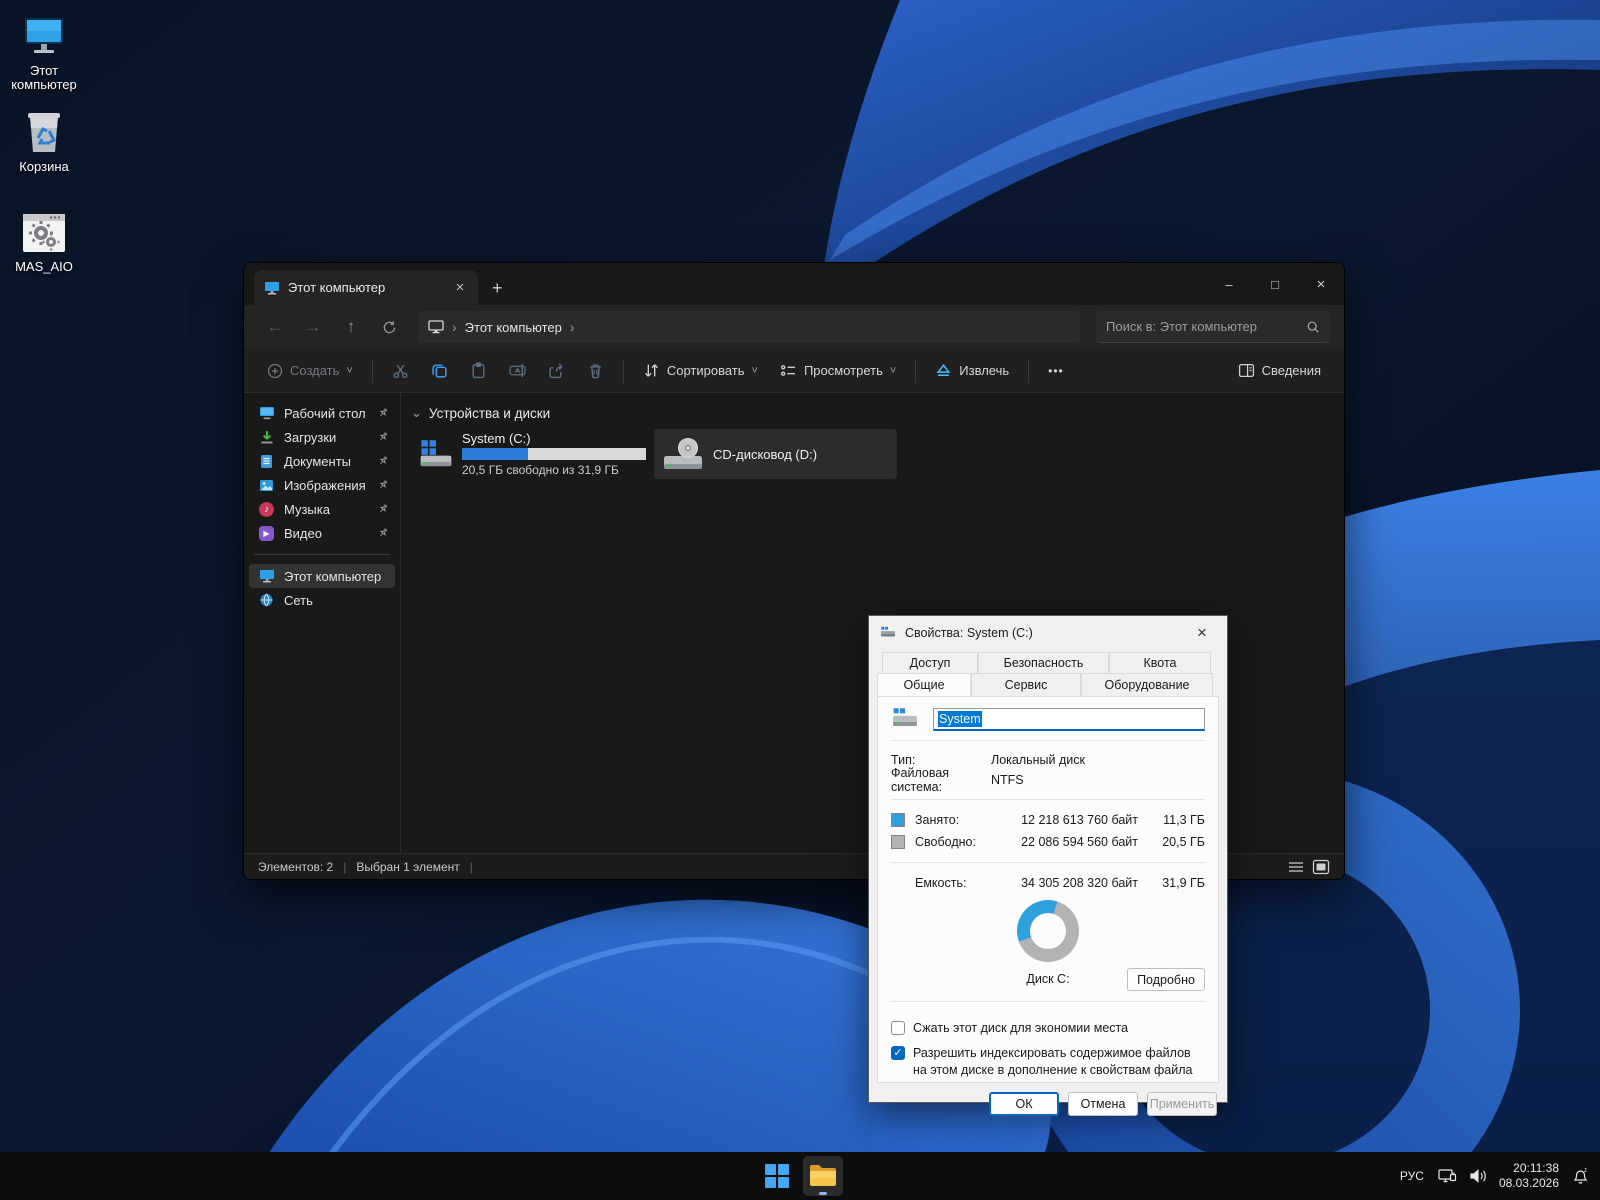 The width and height of the screenshot is (1600, 1200). What do you see at coordinates (322, 576) in the screenshot?
I see `sidebar-item-this-pc: Этот компьютер` at bounding box center [322, 576].